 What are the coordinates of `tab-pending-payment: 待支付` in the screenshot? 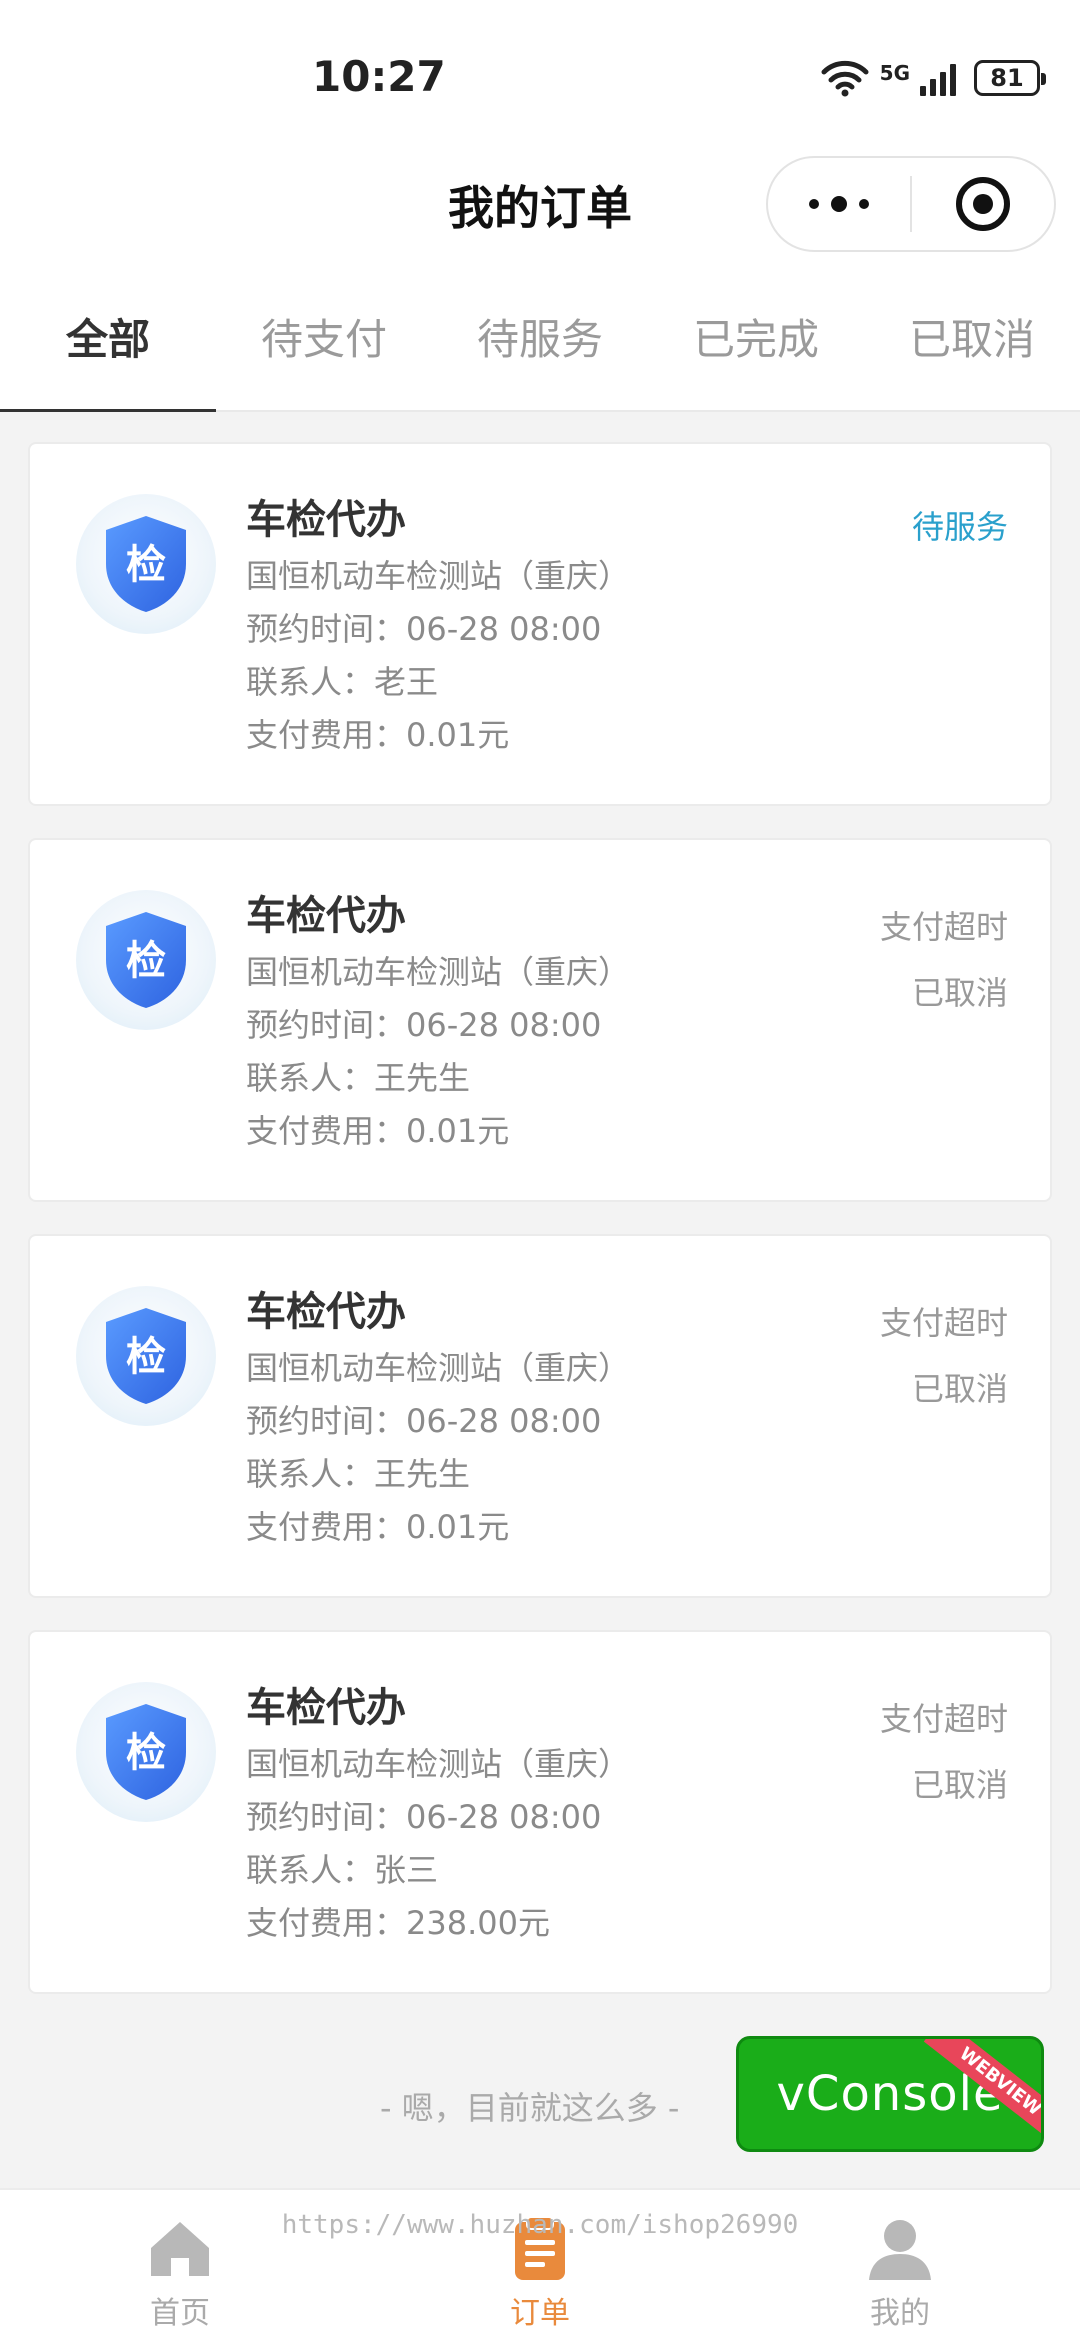 It's located at (324, 345).